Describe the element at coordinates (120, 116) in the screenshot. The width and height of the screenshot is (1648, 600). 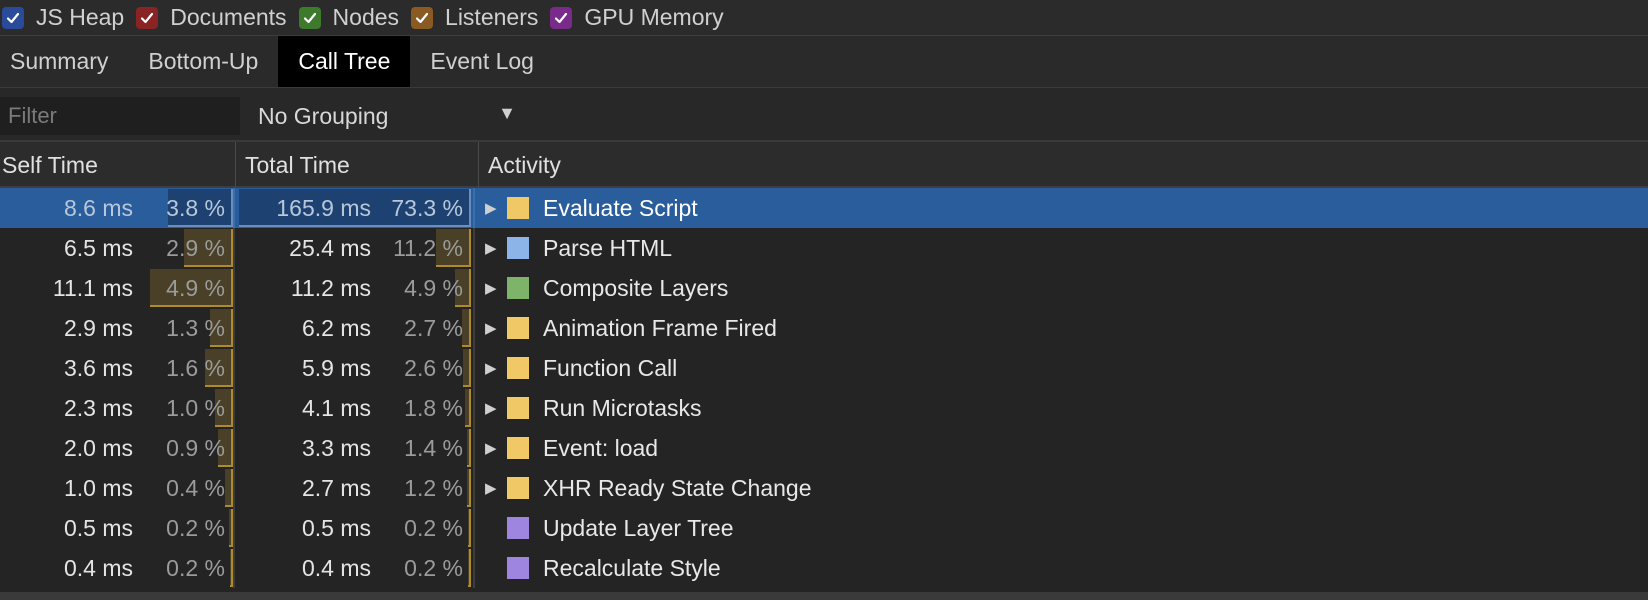
I see `filter-input` at that location.